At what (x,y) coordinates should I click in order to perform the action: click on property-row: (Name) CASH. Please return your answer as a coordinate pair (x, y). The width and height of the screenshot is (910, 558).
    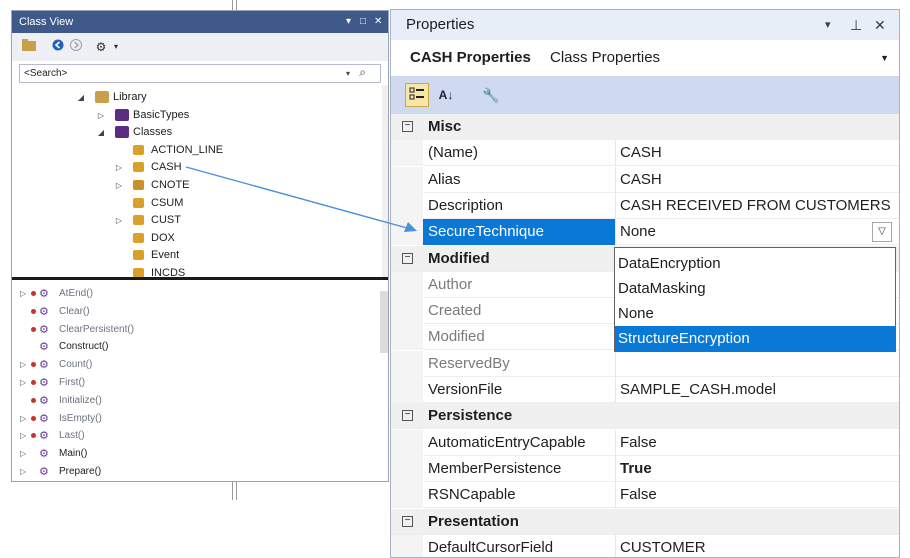
    Looking at the image, I should click on (645, 153).